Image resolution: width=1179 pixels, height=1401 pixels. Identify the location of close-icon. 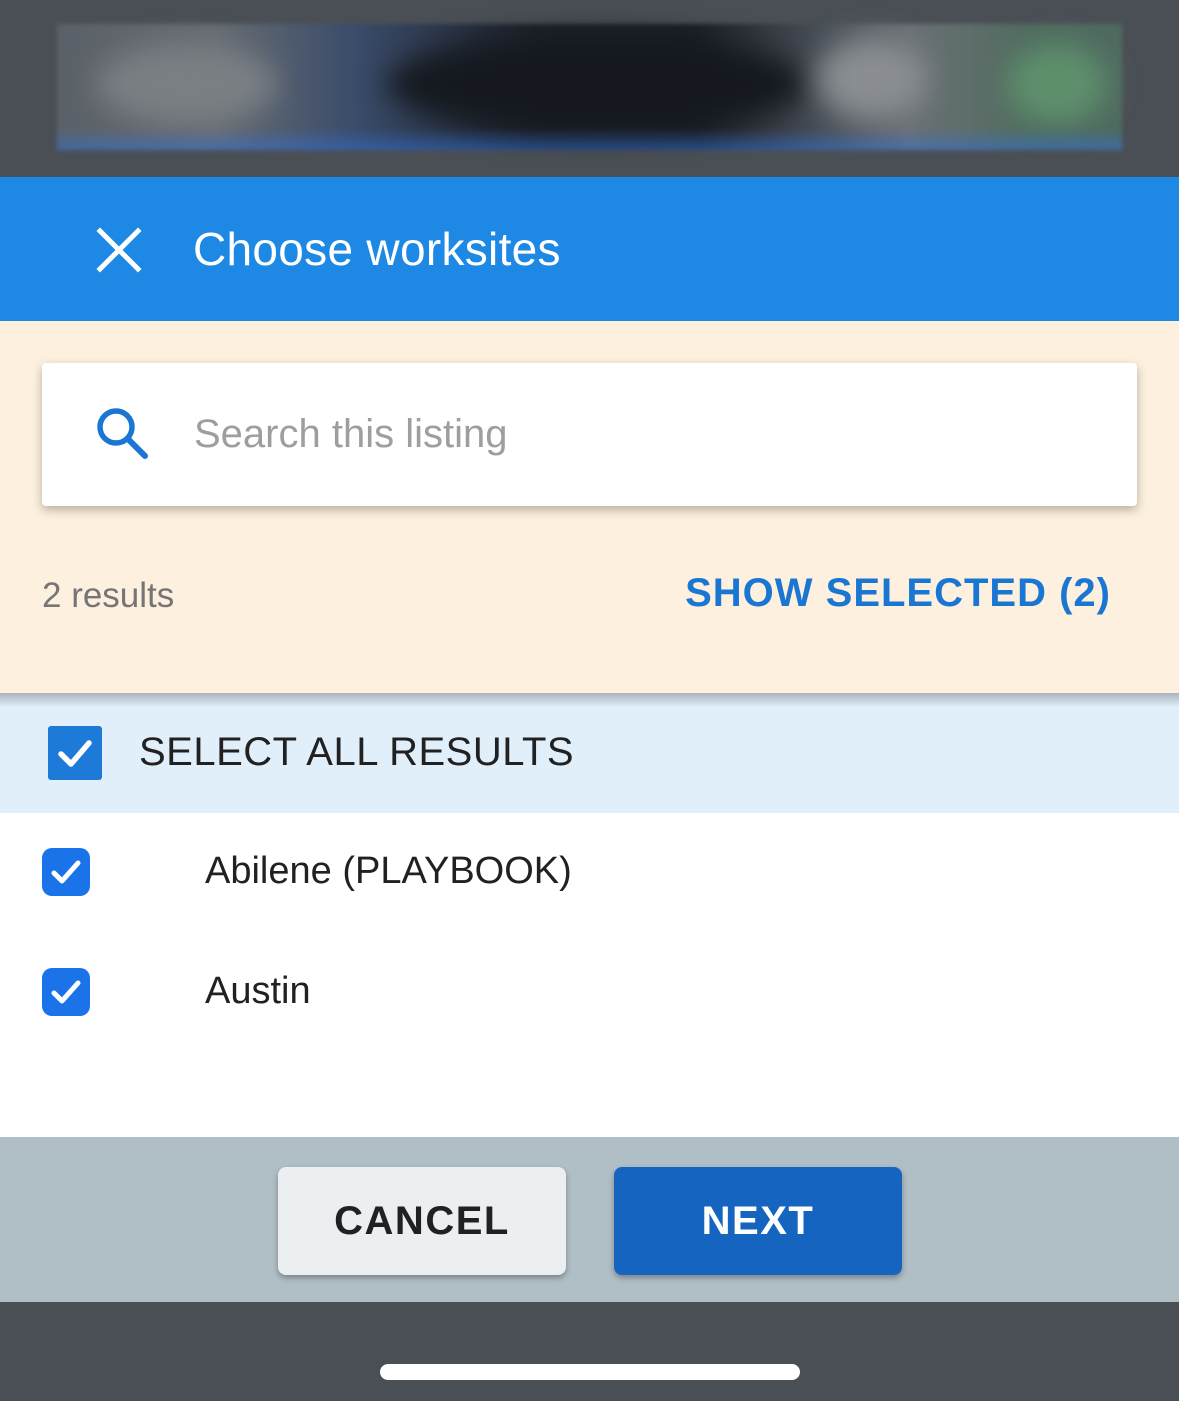
(119, 250).